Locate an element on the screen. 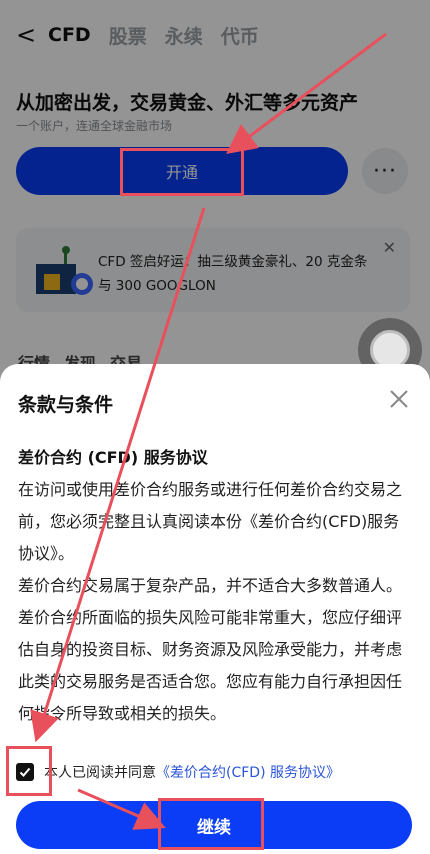 Image resolution: width=430 pixels, height=854 pixels. checkmark-icon is located at coordinates (25, 772).